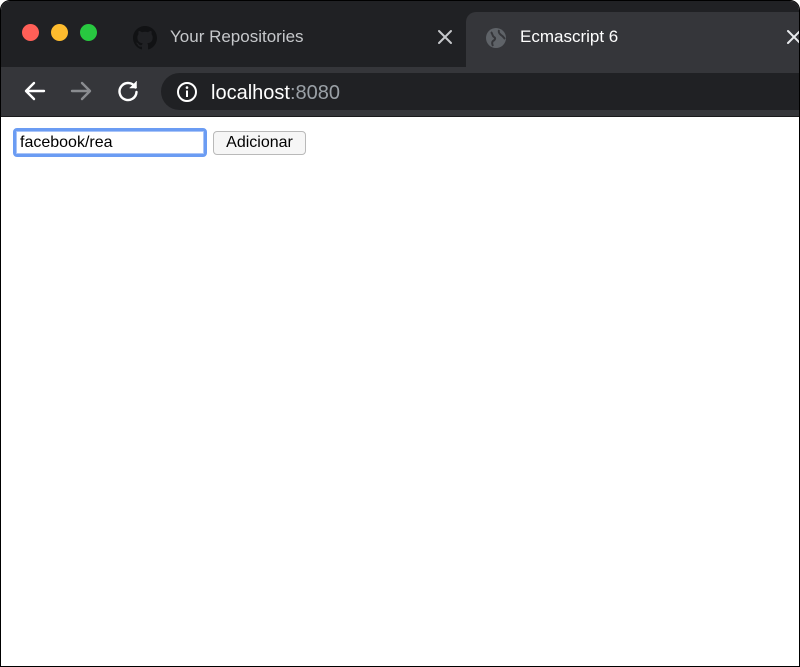  What do you see at coordinates (259, 143) in the screenshot?
I see `add-button: Adicionar` at bounding box center [259, 143].